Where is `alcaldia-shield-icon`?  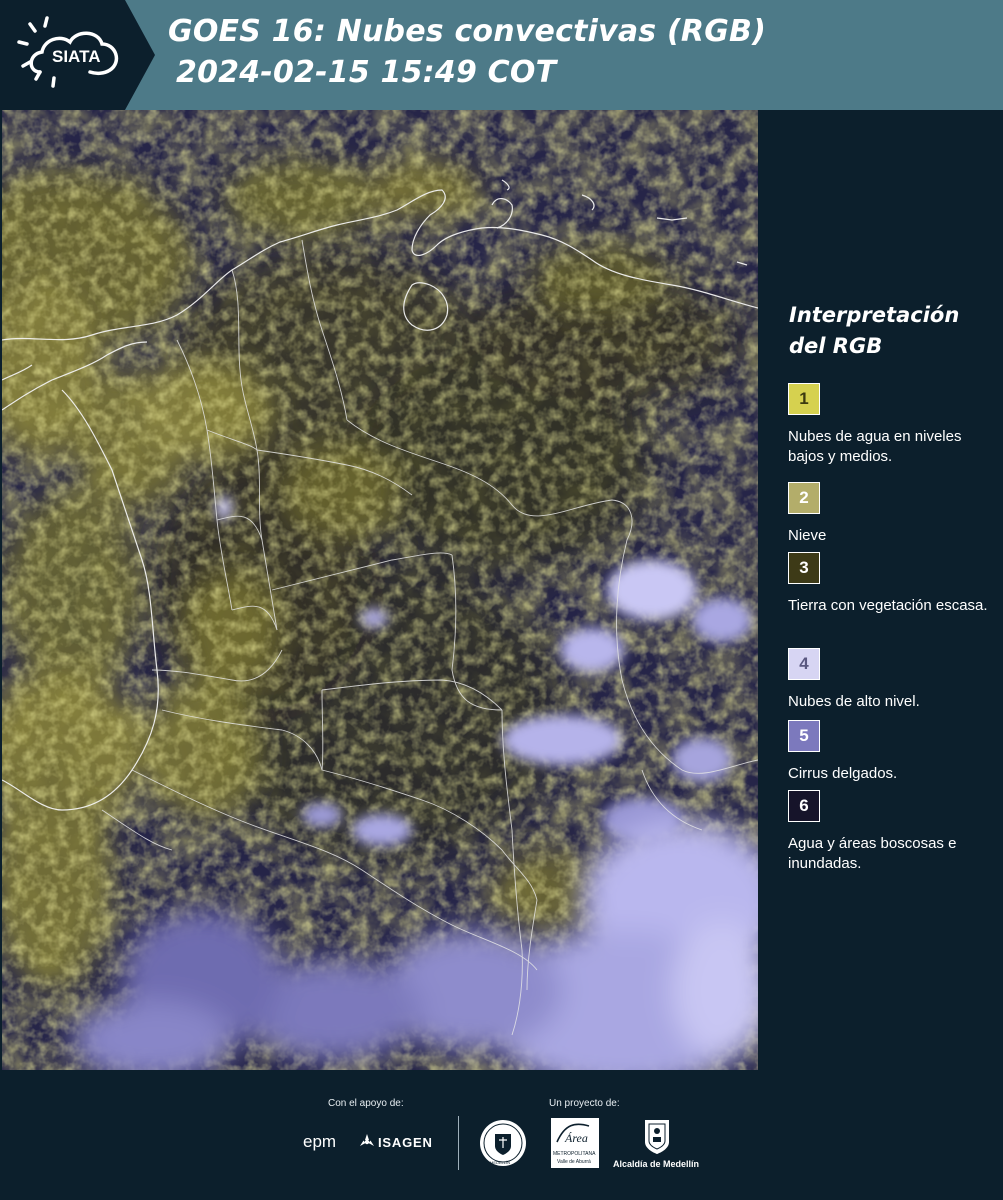
alcaldia-shield-icon is located at coordinates (657, 1137).